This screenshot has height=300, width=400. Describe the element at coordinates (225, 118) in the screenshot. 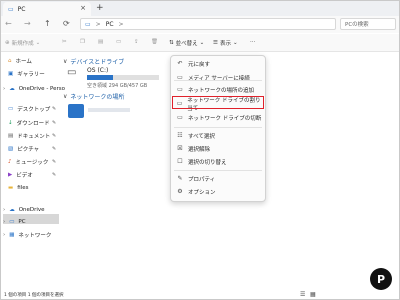

I see `menu-item-label: ネットワーク ドライブの切断` at that location.